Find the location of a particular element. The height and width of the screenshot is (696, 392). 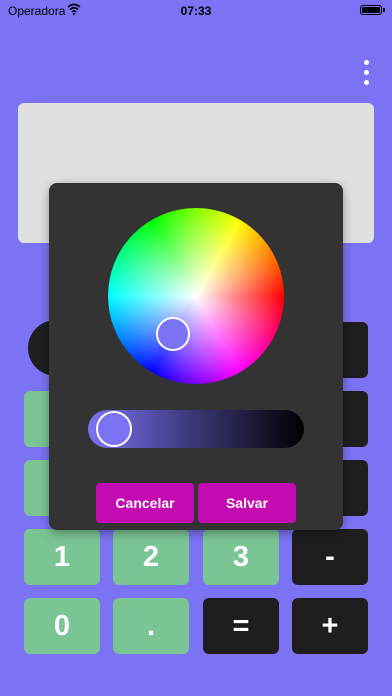

key-2: 2 is located at coordinates (151, 557).